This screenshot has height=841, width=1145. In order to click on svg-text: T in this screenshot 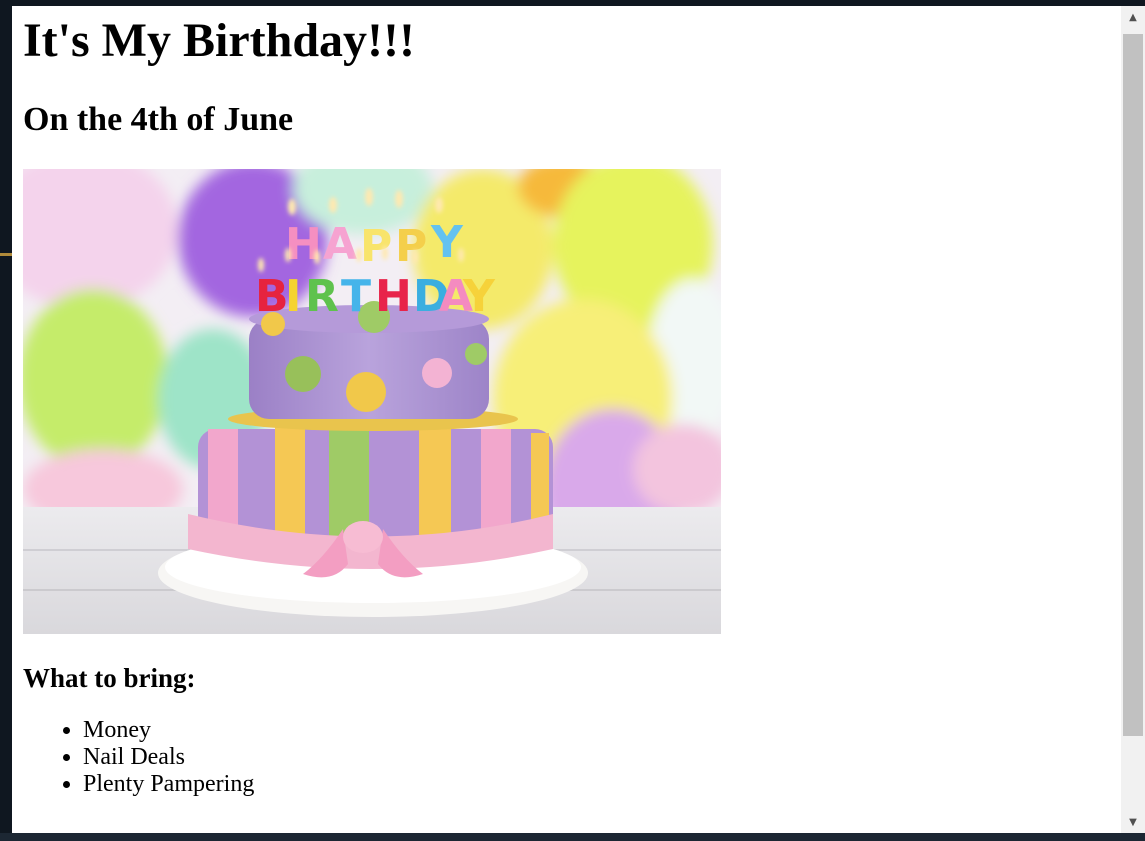, I will do `click(356, 296)`.